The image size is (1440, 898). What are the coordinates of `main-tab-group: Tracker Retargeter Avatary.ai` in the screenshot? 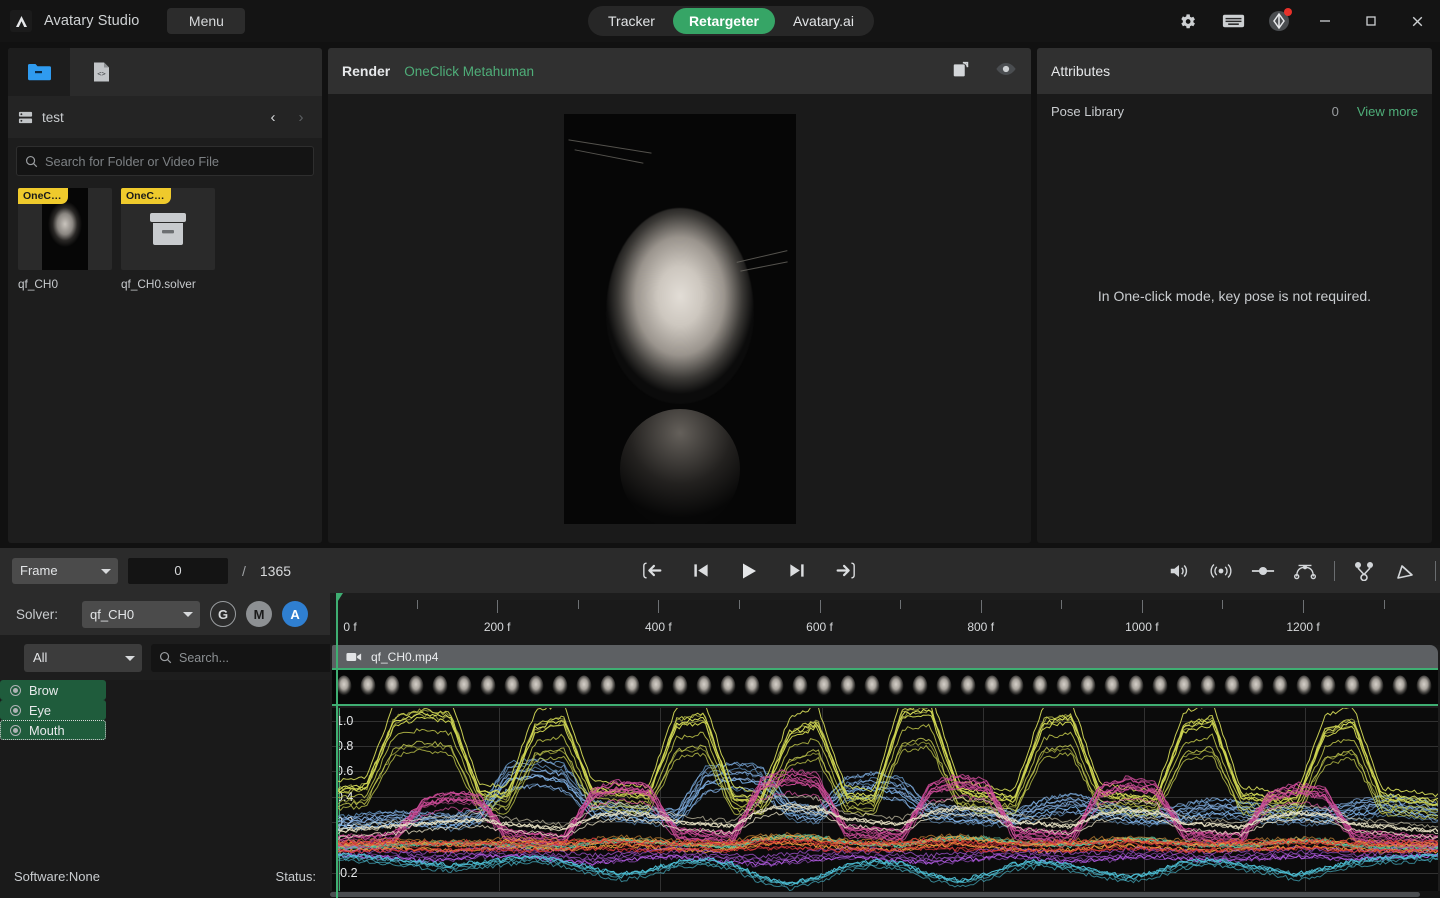 It's located at (731, 21).